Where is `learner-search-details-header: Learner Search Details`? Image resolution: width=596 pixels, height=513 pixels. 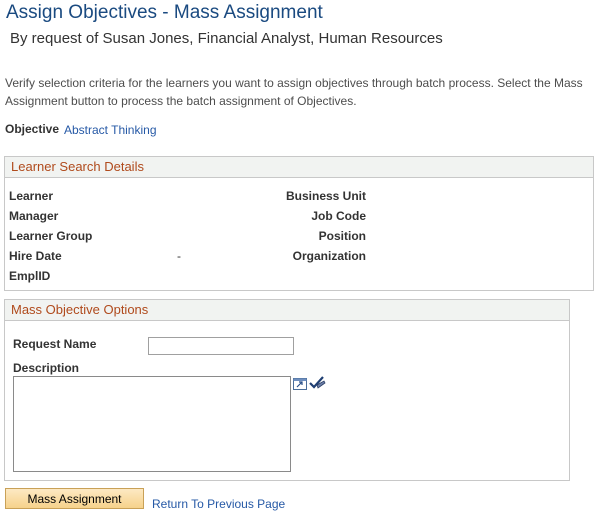
learner-search-details-header: Learner Search Details is located at coordinates (299, 167).